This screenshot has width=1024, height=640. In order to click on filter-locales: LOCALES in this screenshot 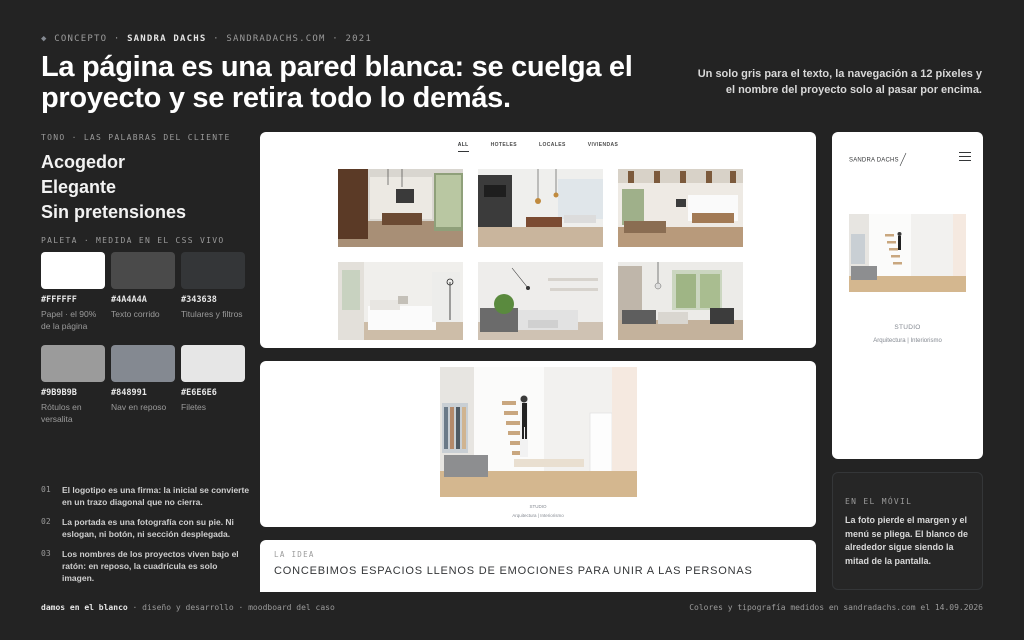, I will do `click(552, 147)`.